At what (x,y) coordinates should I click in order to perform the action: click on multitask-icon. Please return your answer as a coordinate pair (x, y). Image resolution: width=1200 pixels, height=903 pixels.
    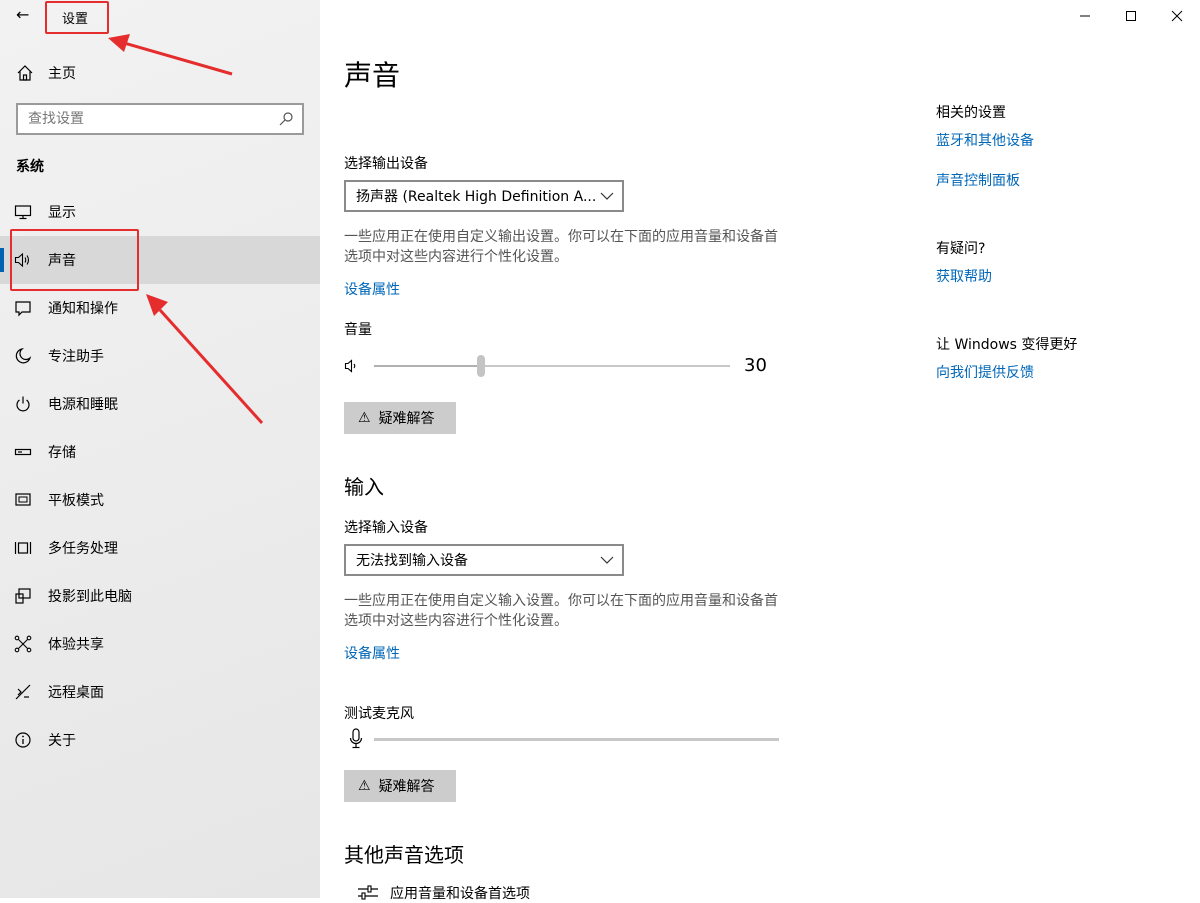
    Looking at the image, I should click on (23, 548).